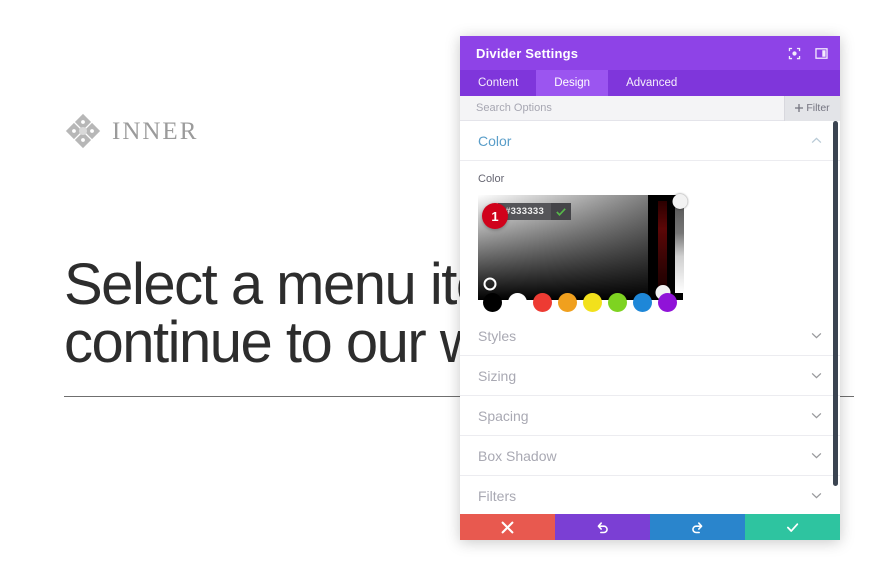 This screenshot has width=880, height=576. I want to click on saturation-value-handle, so click(490, 284).